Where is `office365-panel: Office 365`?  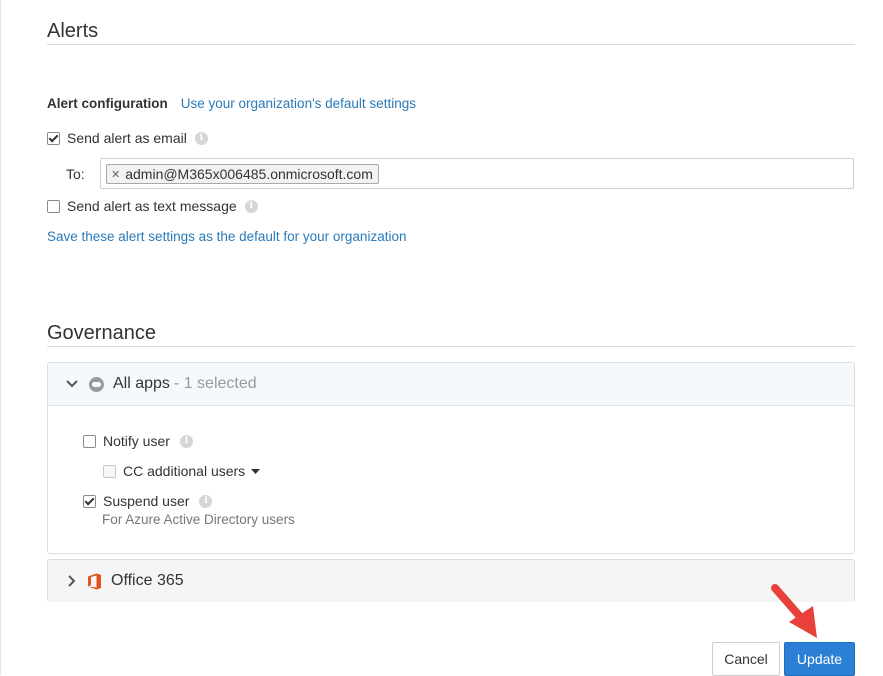
office365-panel: Office 365 is located at coordinates (451, 580).